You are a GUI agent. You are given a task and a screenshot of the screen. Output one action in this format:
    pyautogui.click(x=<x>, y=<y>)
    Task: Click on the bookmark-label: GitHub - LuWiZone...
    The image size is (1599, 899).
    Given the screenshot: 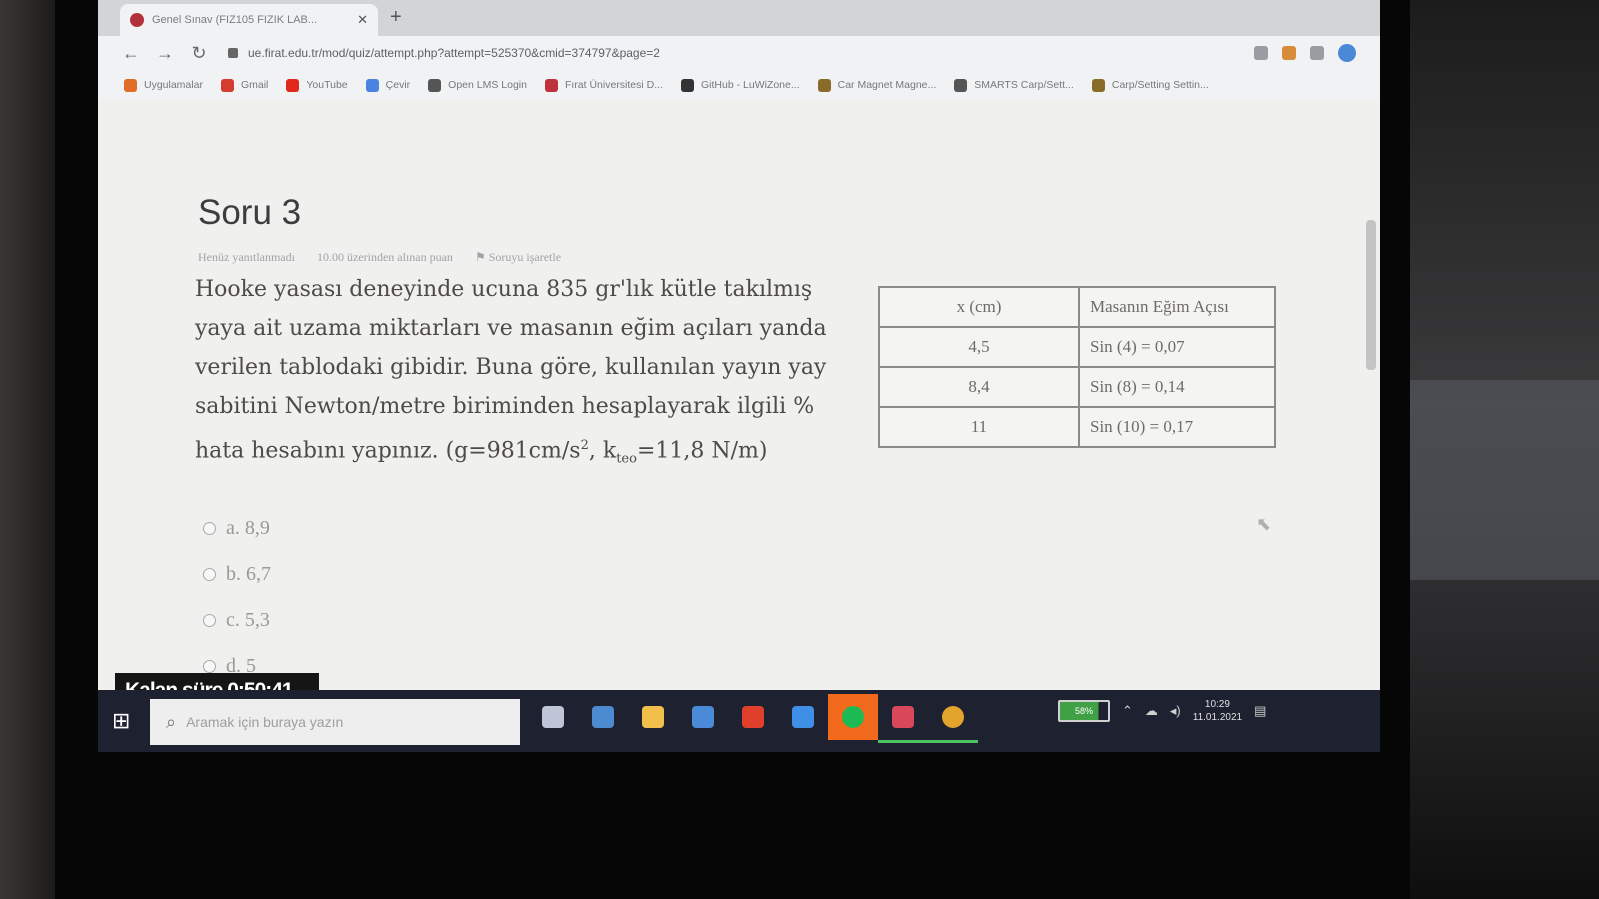 What is the action you would take?
    pyautogui.click(x=750, y=85)
    